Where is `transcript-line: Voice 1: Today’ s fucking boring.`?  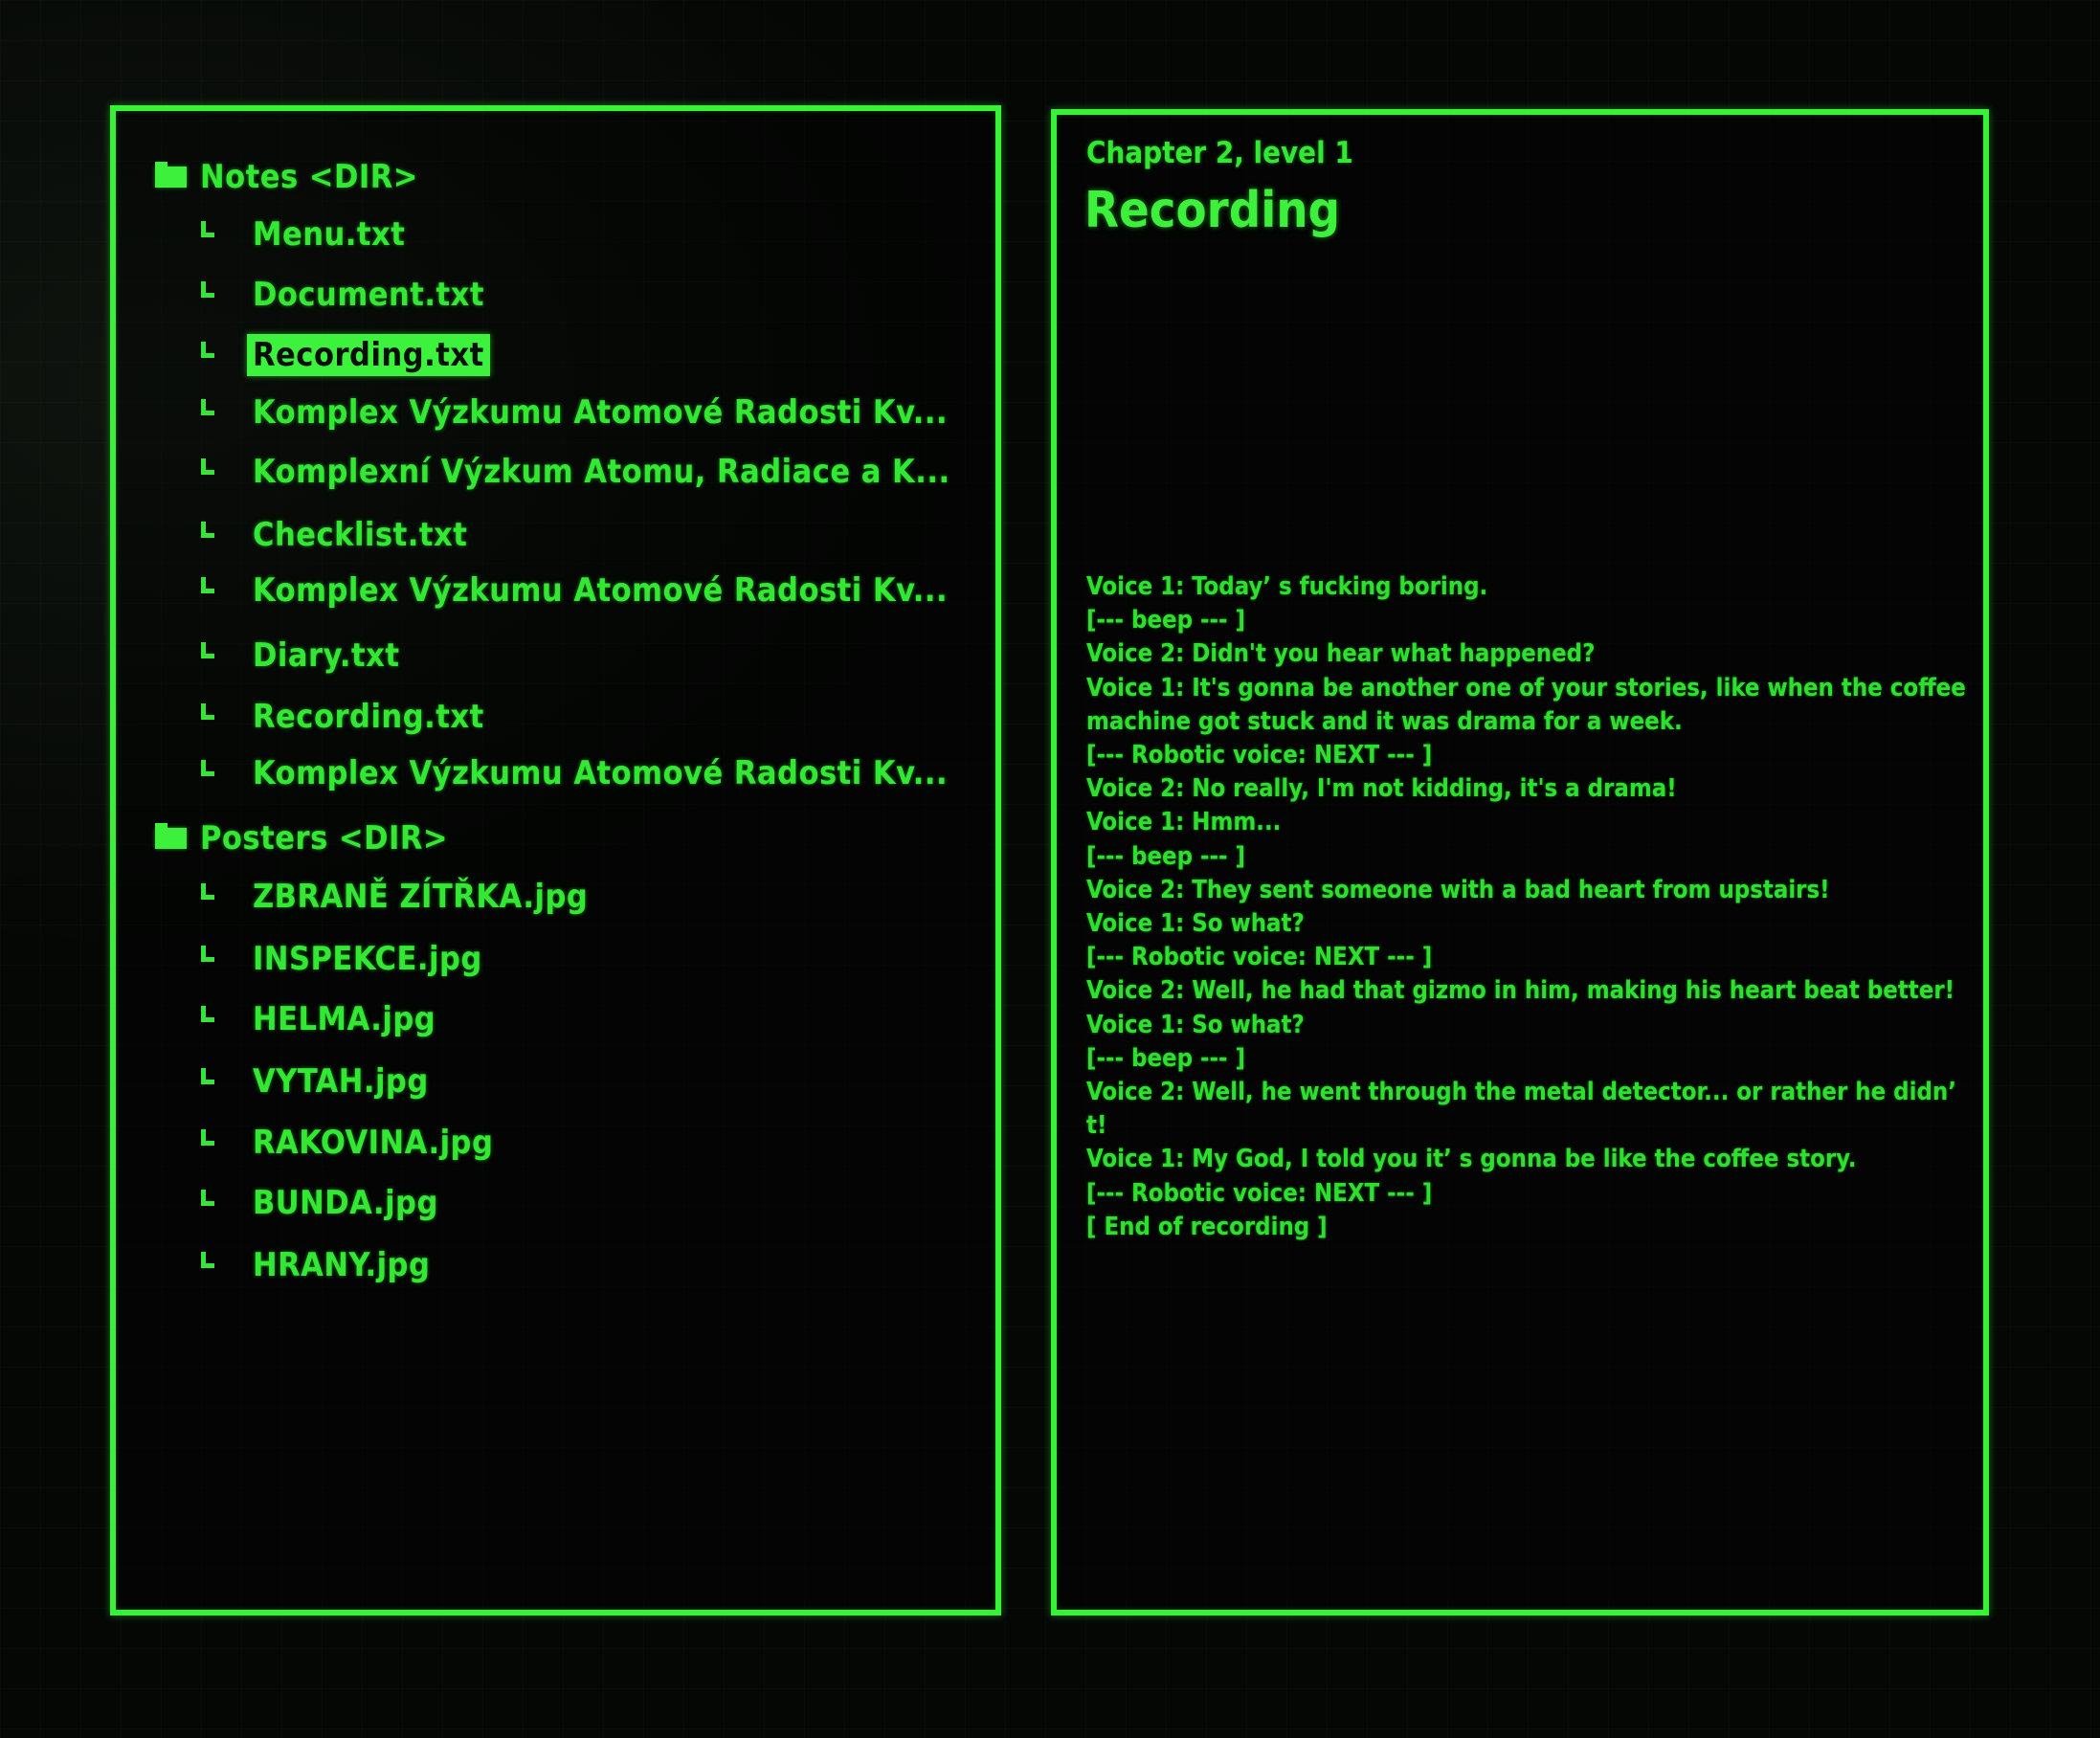
transcript-line: Voice 1: Today’ s fucking boring. is located at coordinates (1287, 587).